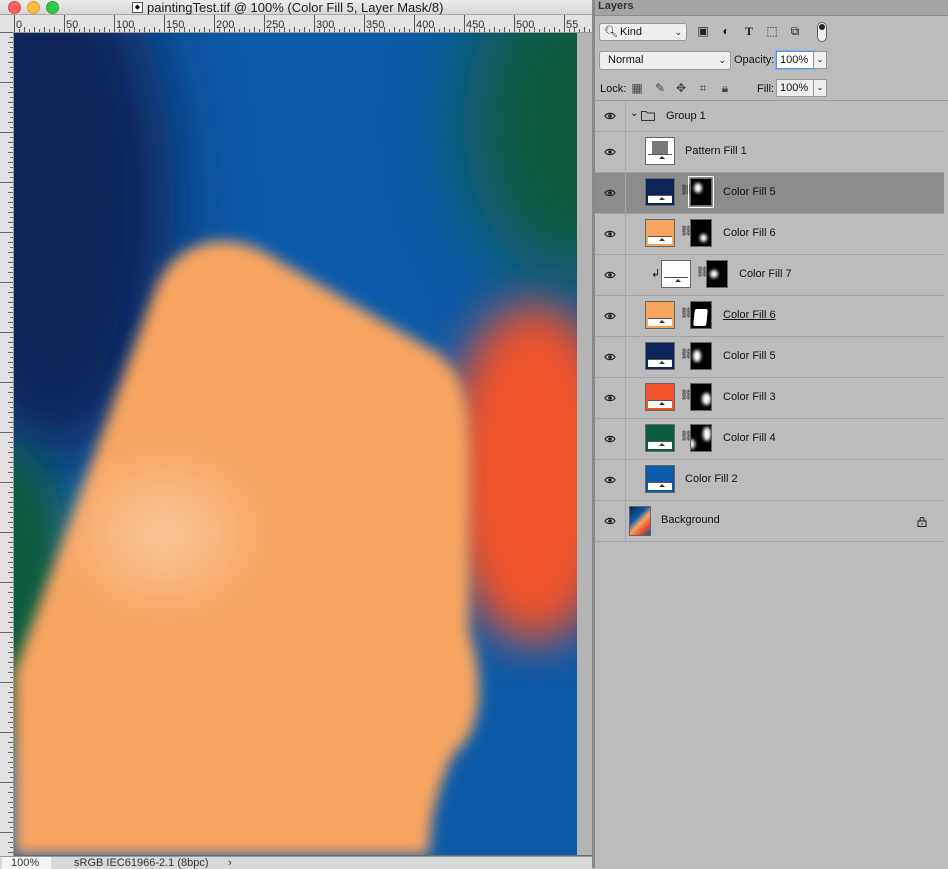 The width and height of the screenshot is (948, 869). Describe the element at coordinates (769, 521) in the screenshot. I see `layer-row-background: Background` at that location.